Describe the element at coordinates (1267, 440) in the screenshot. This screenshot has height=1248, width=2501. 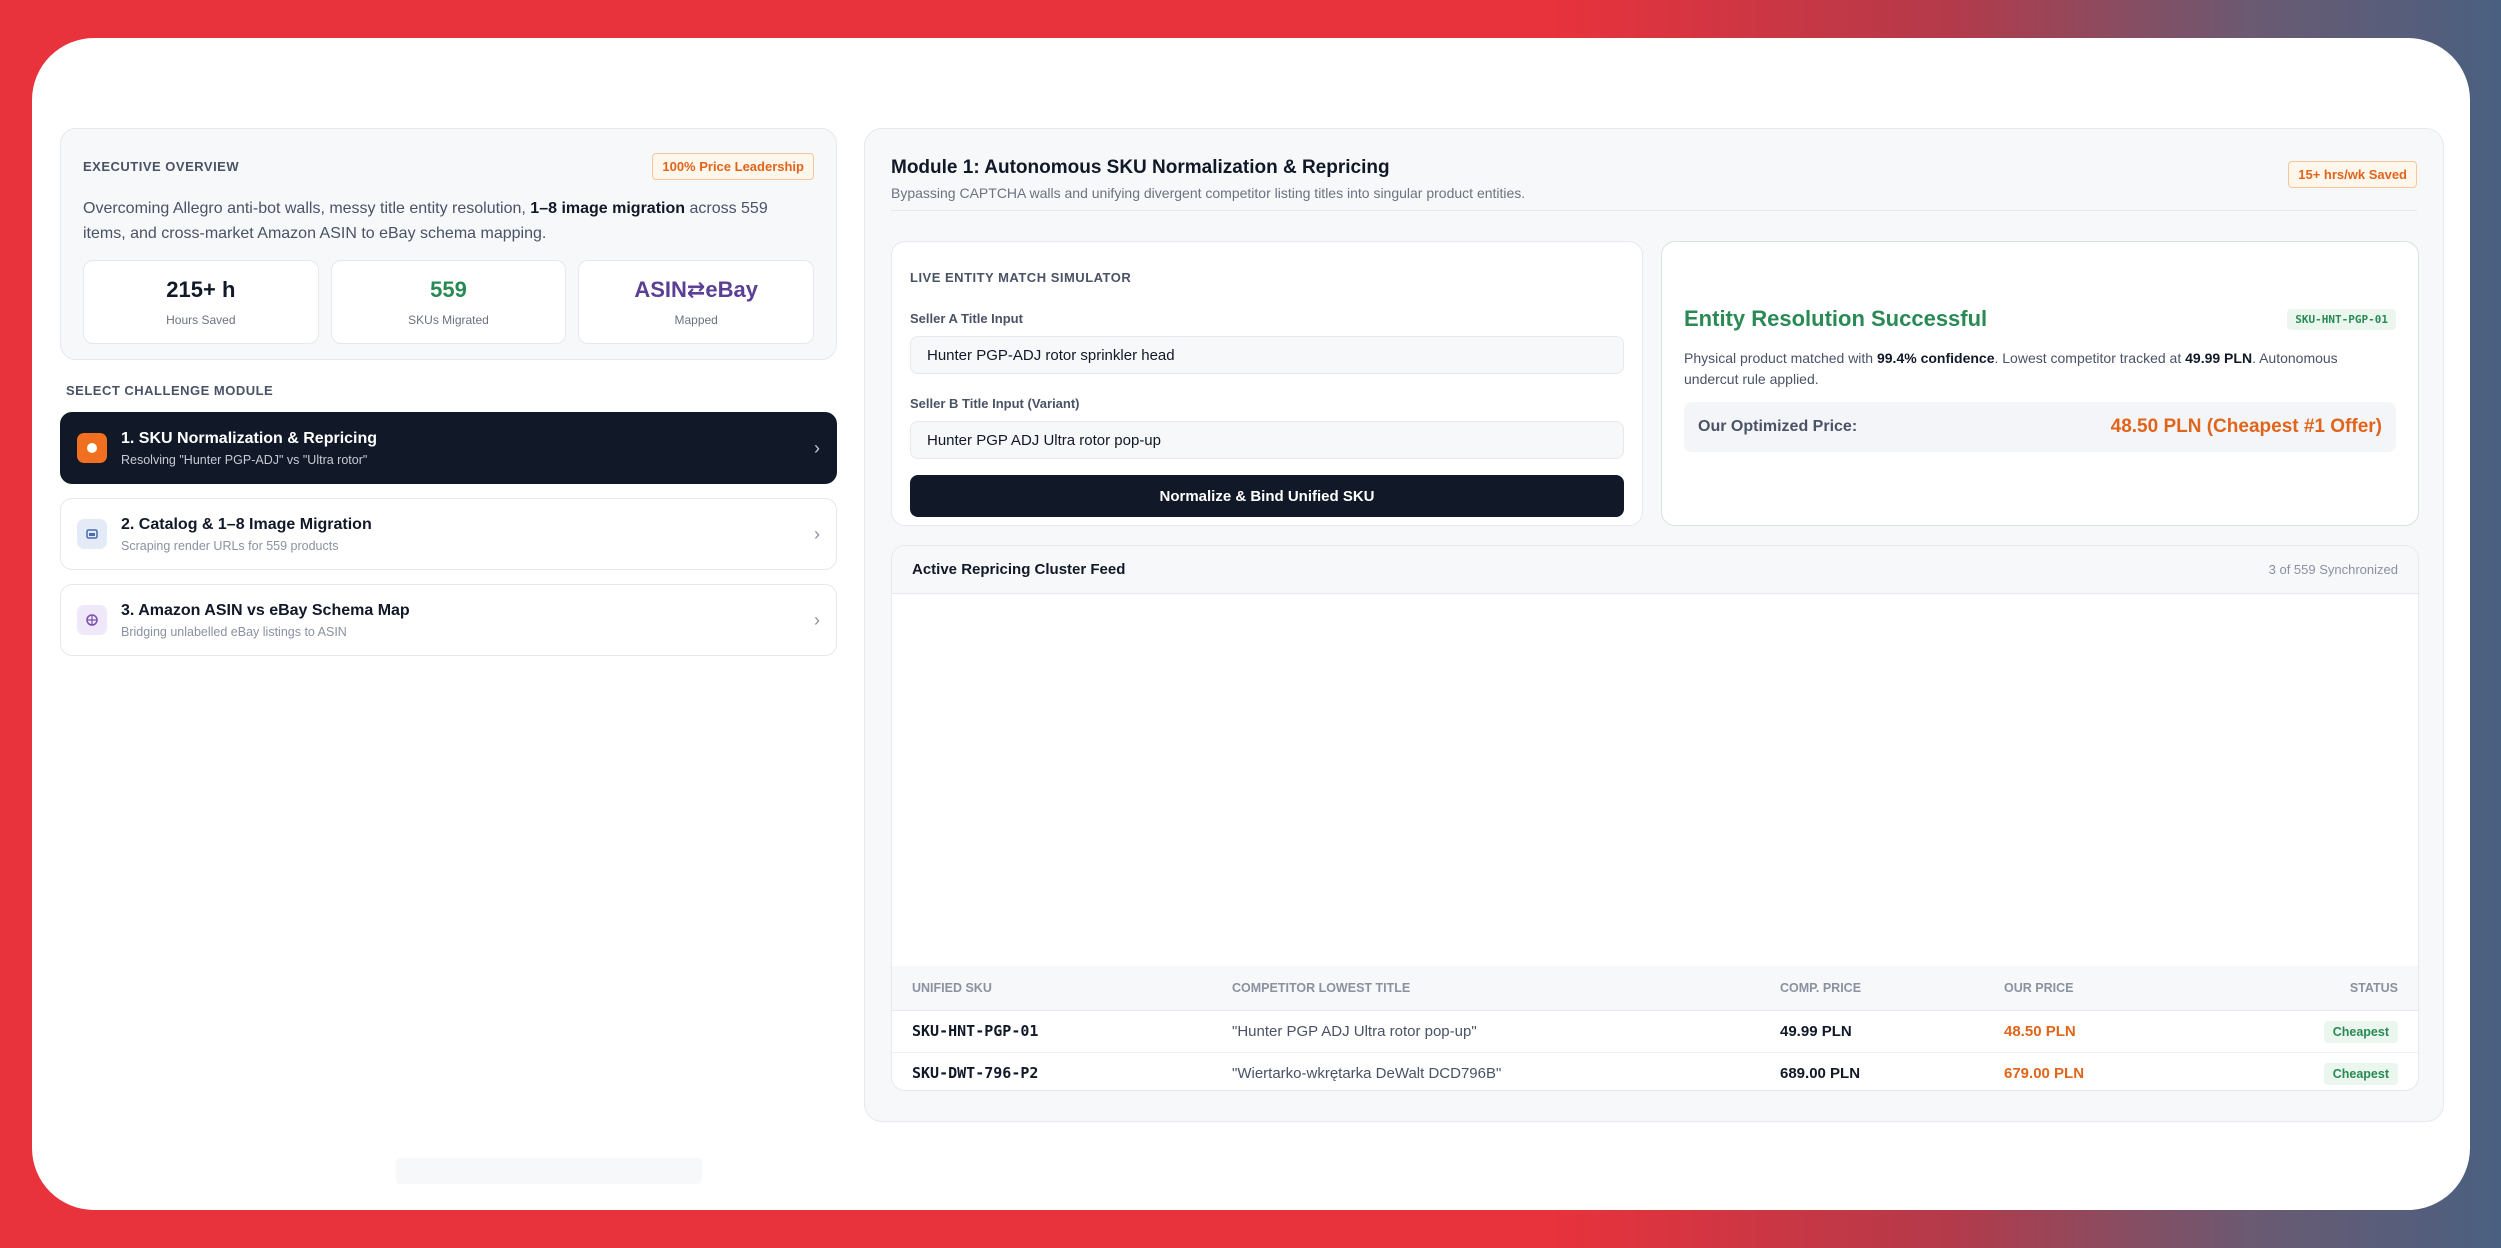
I see `seller-b-title-input` at that location.